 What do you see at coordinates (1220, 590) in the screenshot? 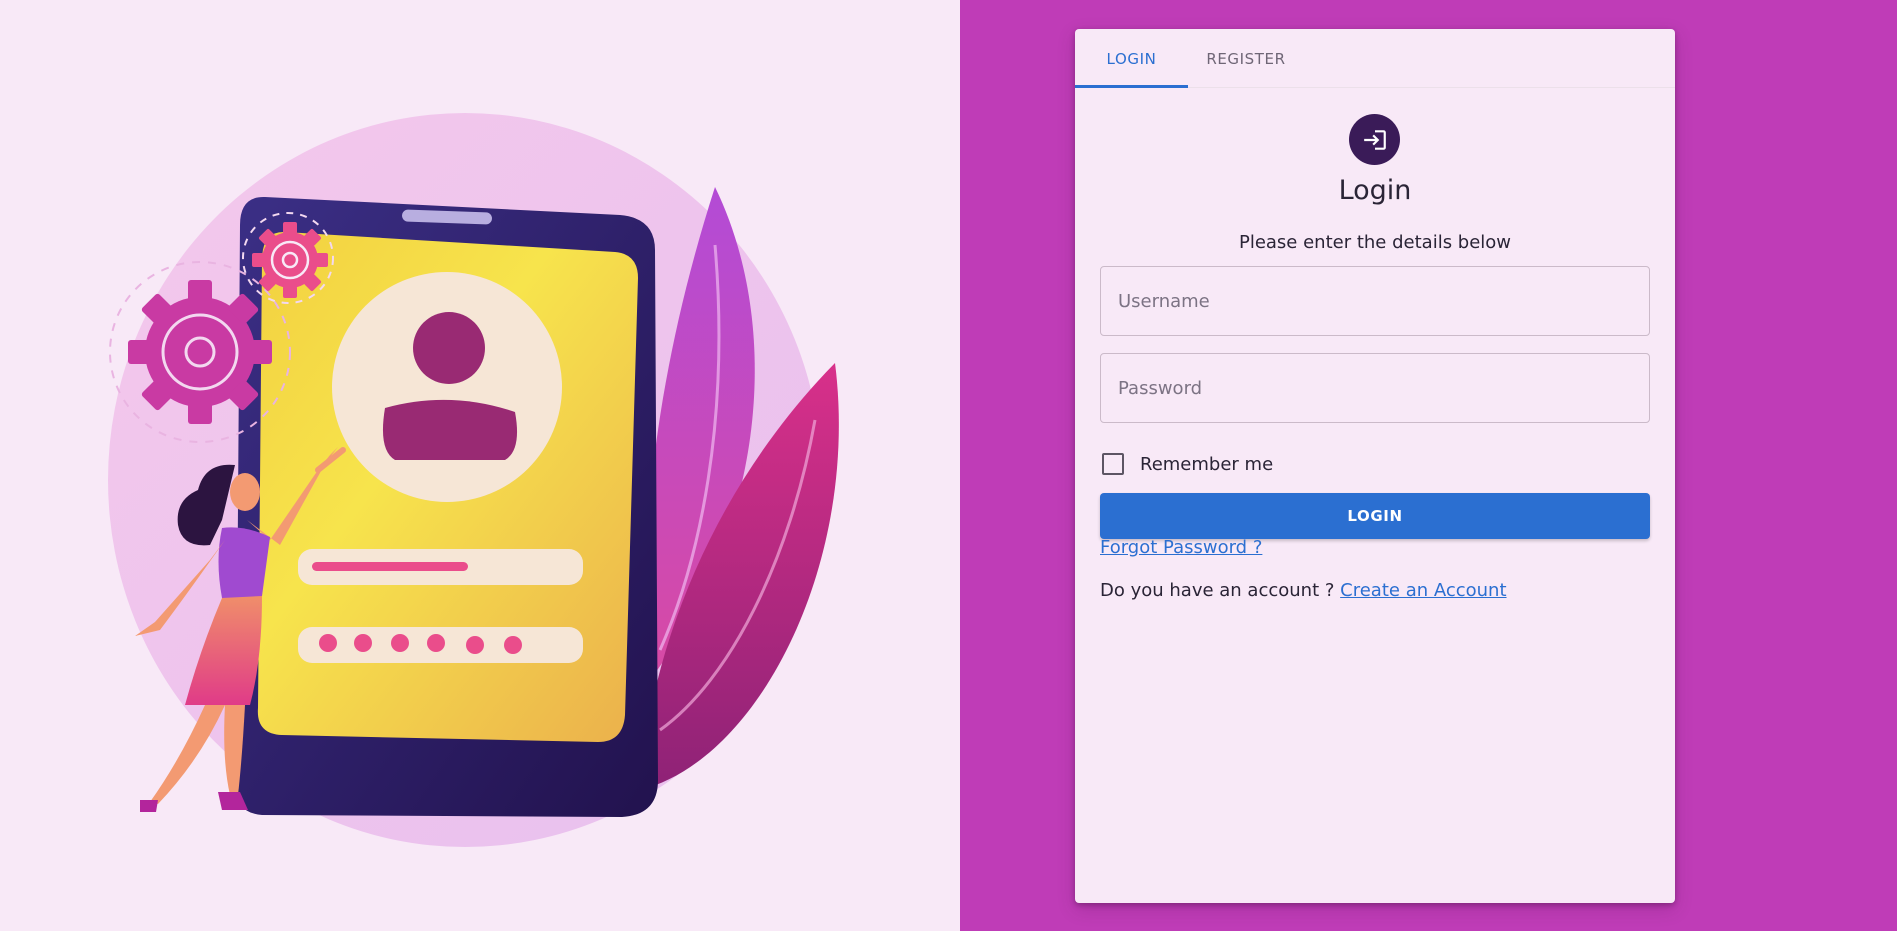
I see `account-prompt-text: Do you have an account ?` at bounding box center [1220, 590].